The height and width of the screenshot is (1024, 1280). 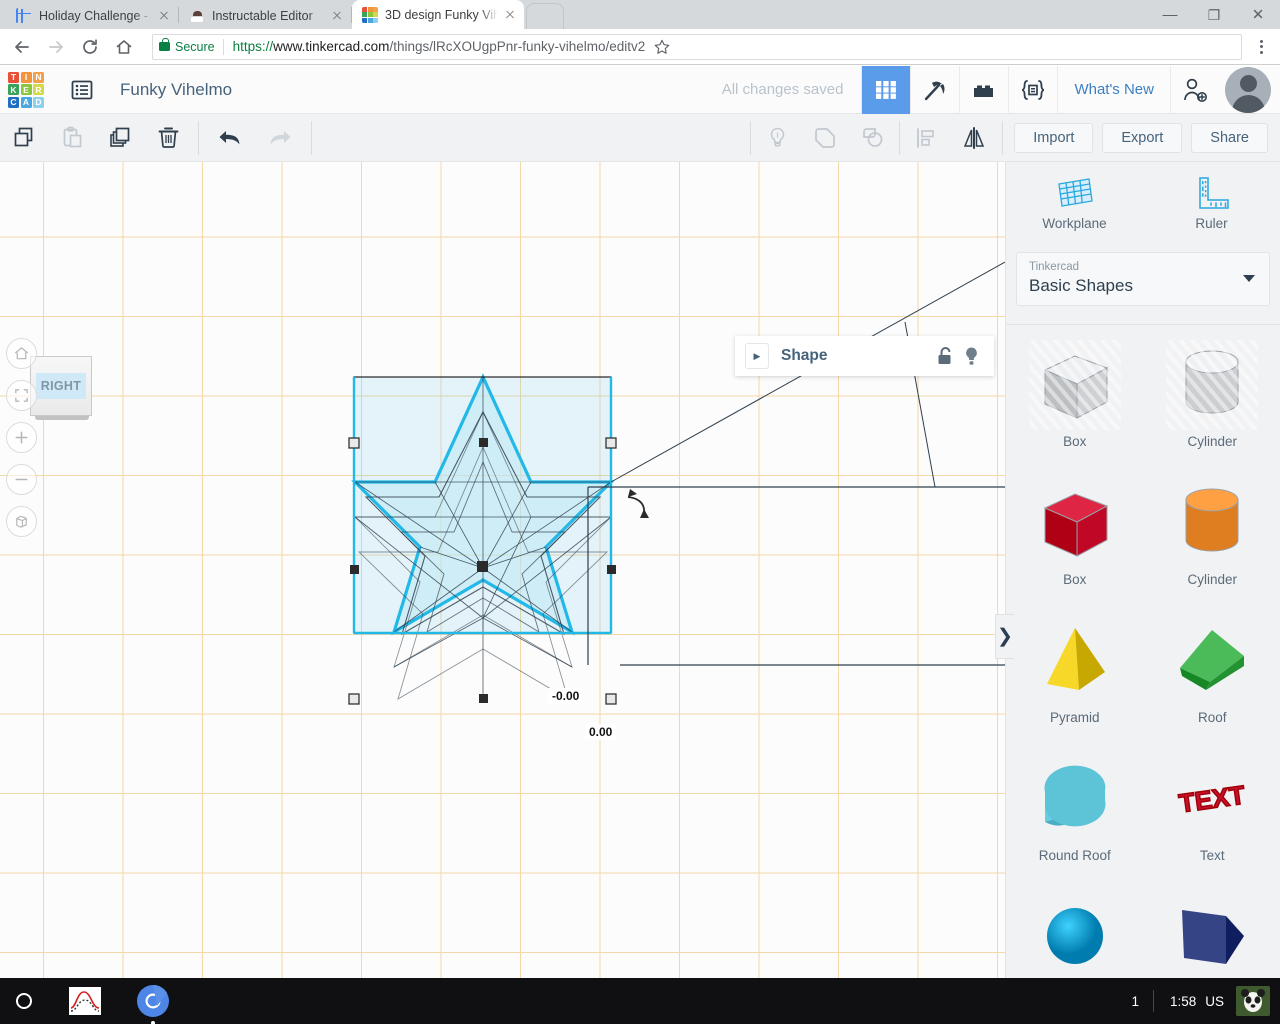 What do you see at coordinates (1054, 137) in the screenshot?
I see `import-button: Import` at bounding box center [1054, 137].